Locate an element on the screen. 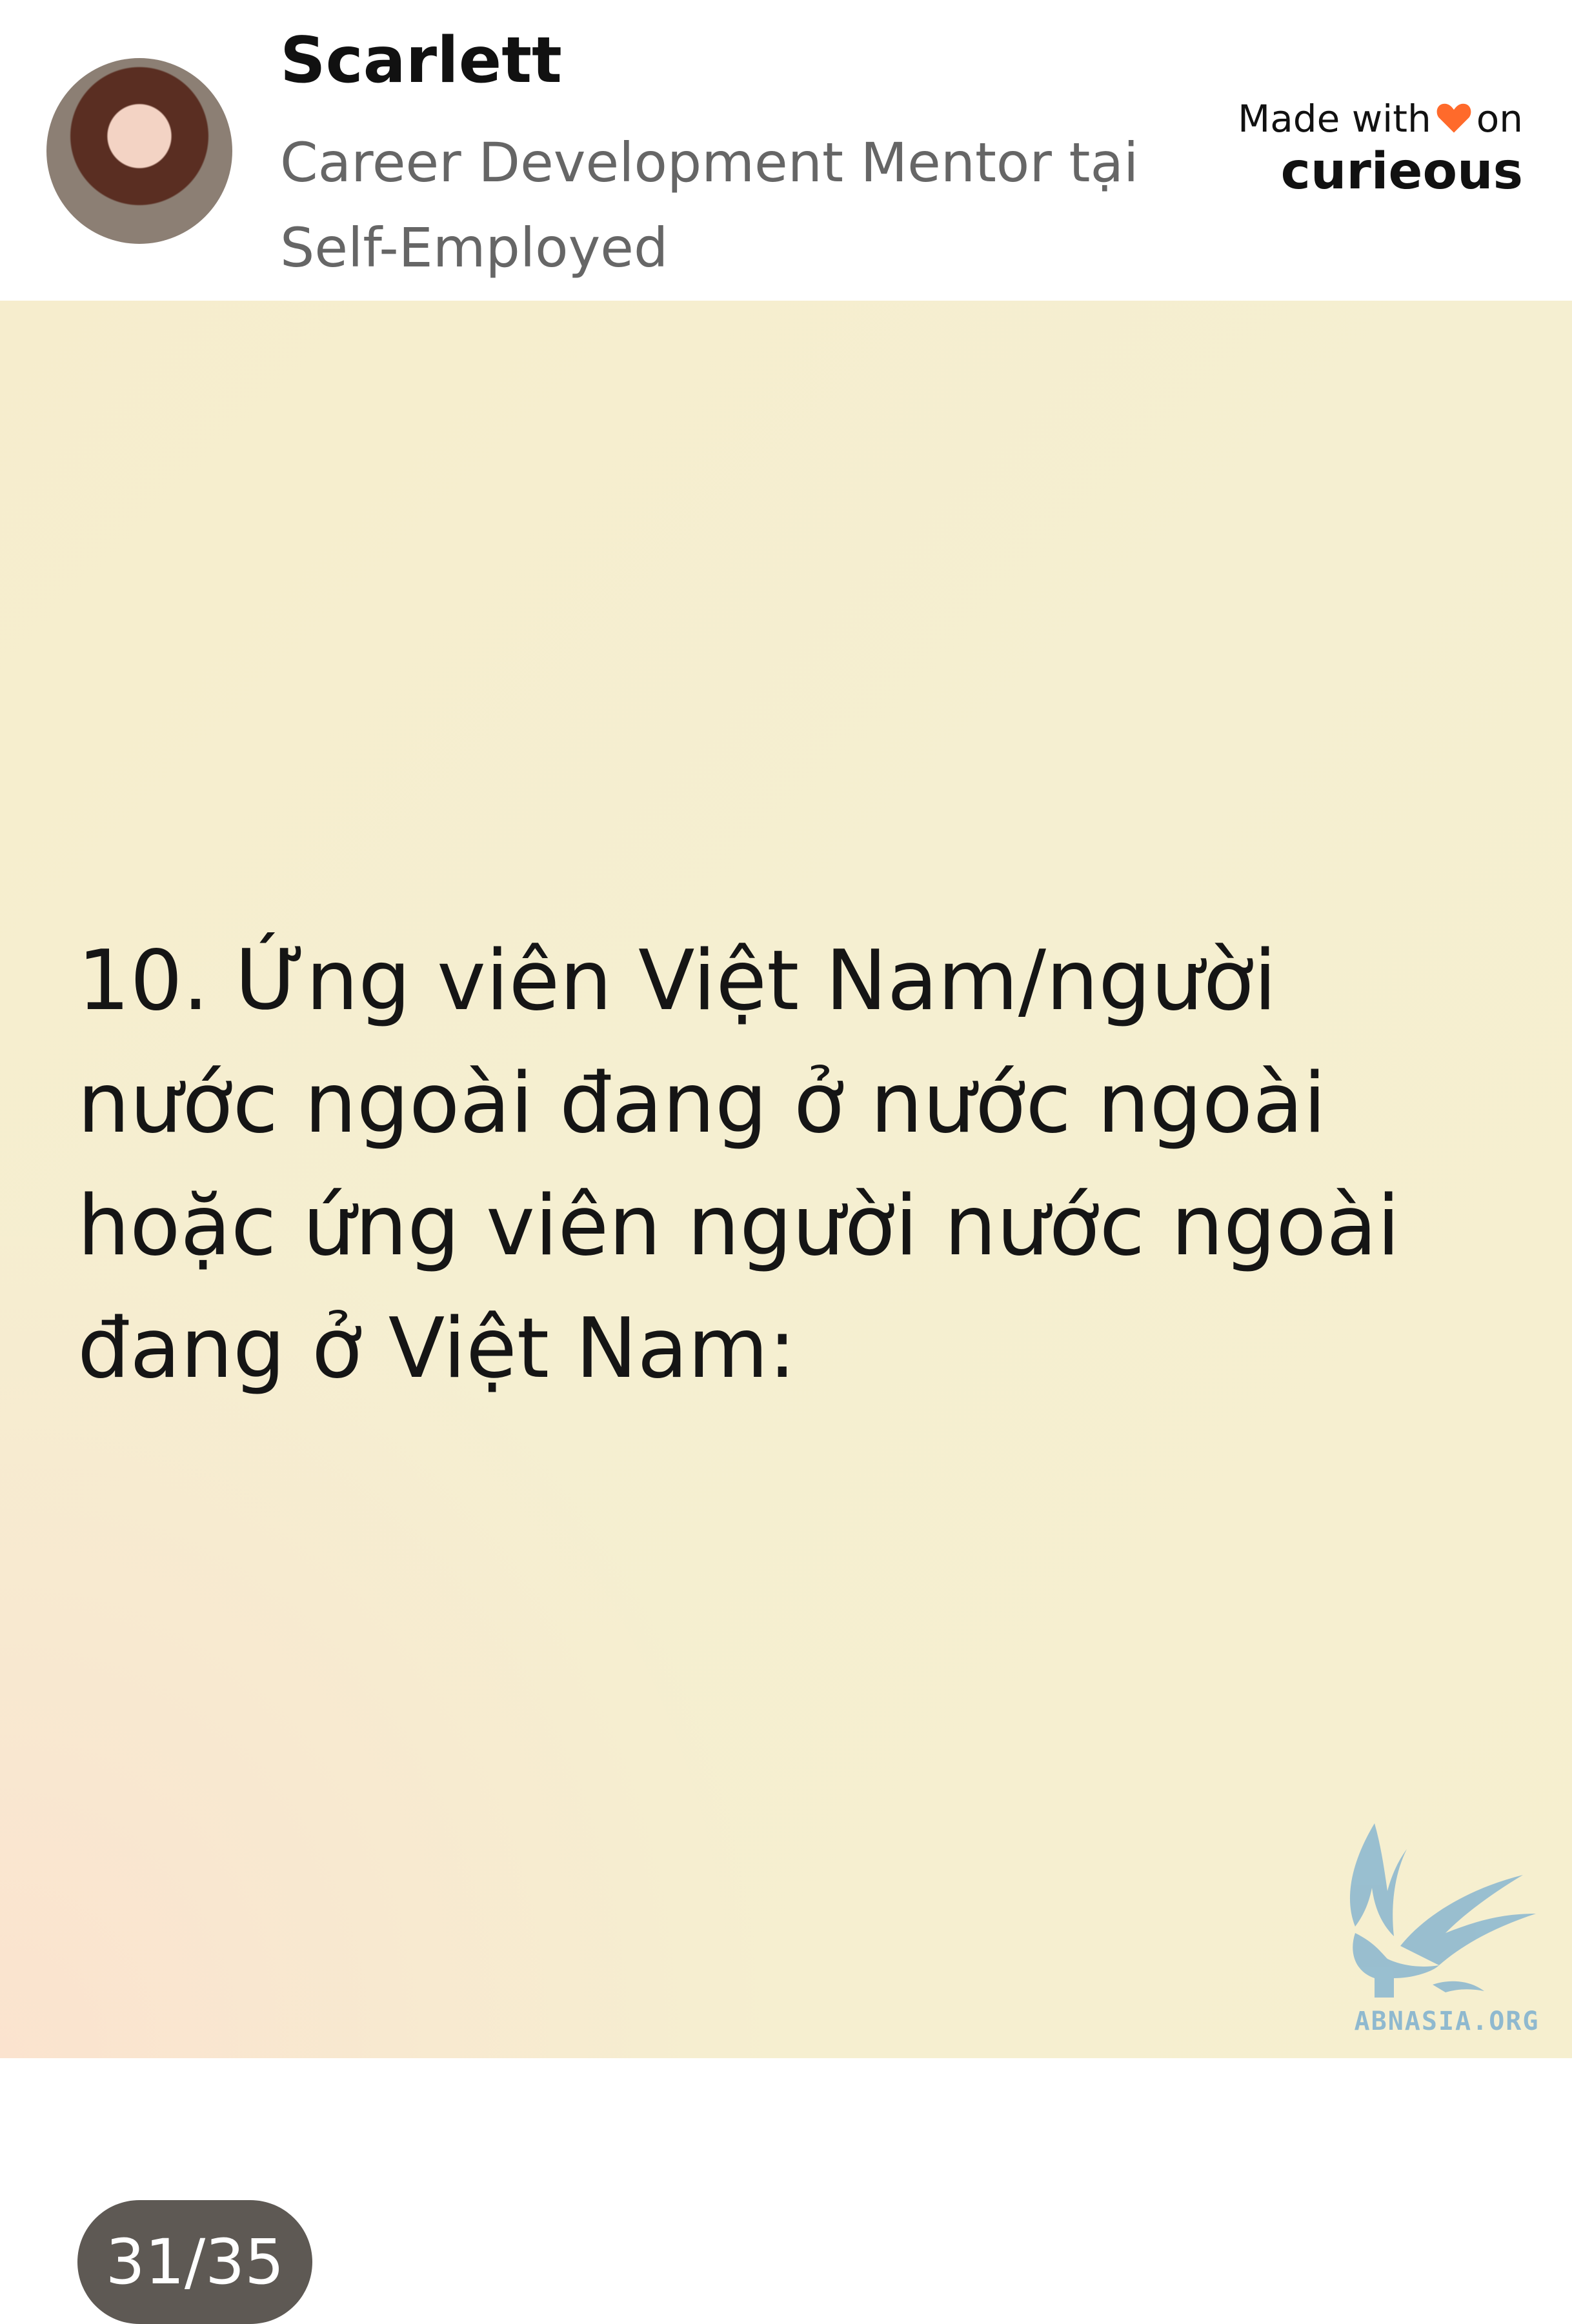 The height and width of the screenshot is (2324, 1572). brand-badge: Made with on curieous is located at coordinates (1374, 148).